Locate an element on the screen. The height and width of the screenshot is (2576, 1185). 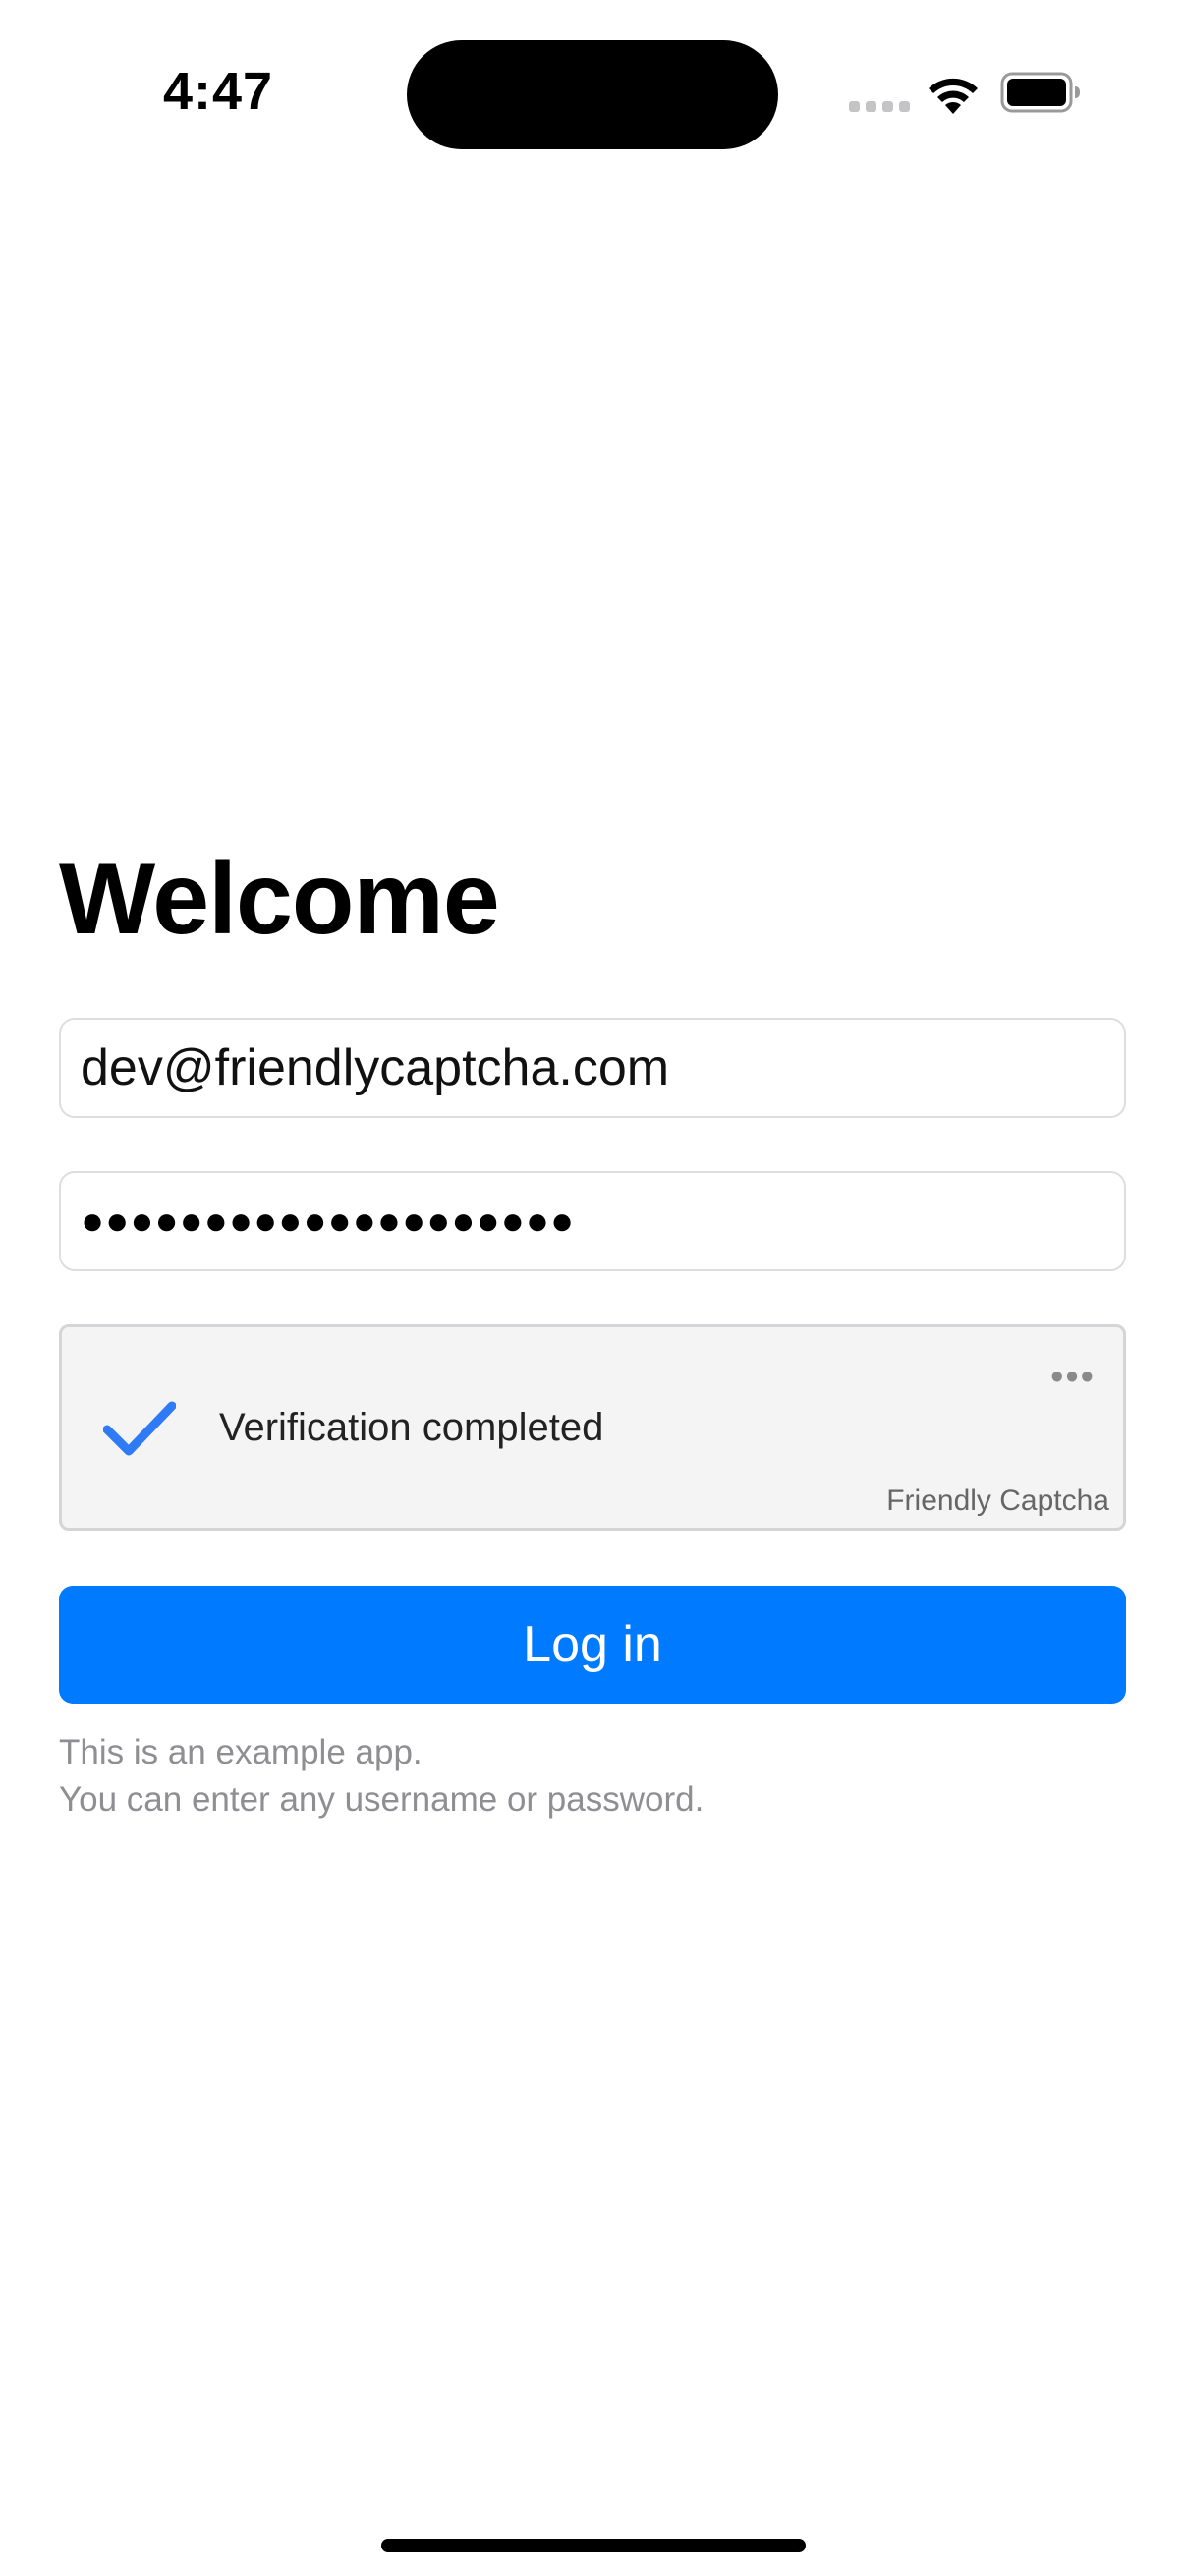
checkmark-icon is located at coordinates (139, 1428).